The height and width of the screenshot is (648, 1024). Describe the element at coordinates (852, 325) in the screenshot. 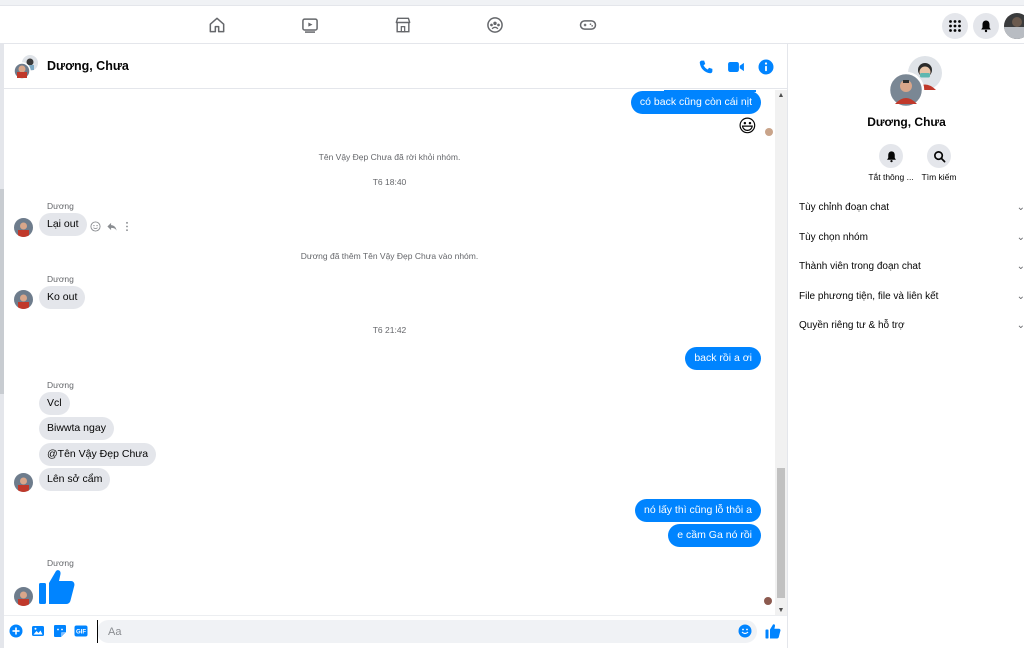

I see `section-label: Quyền riêng tư & hỗ trợ` at that location.